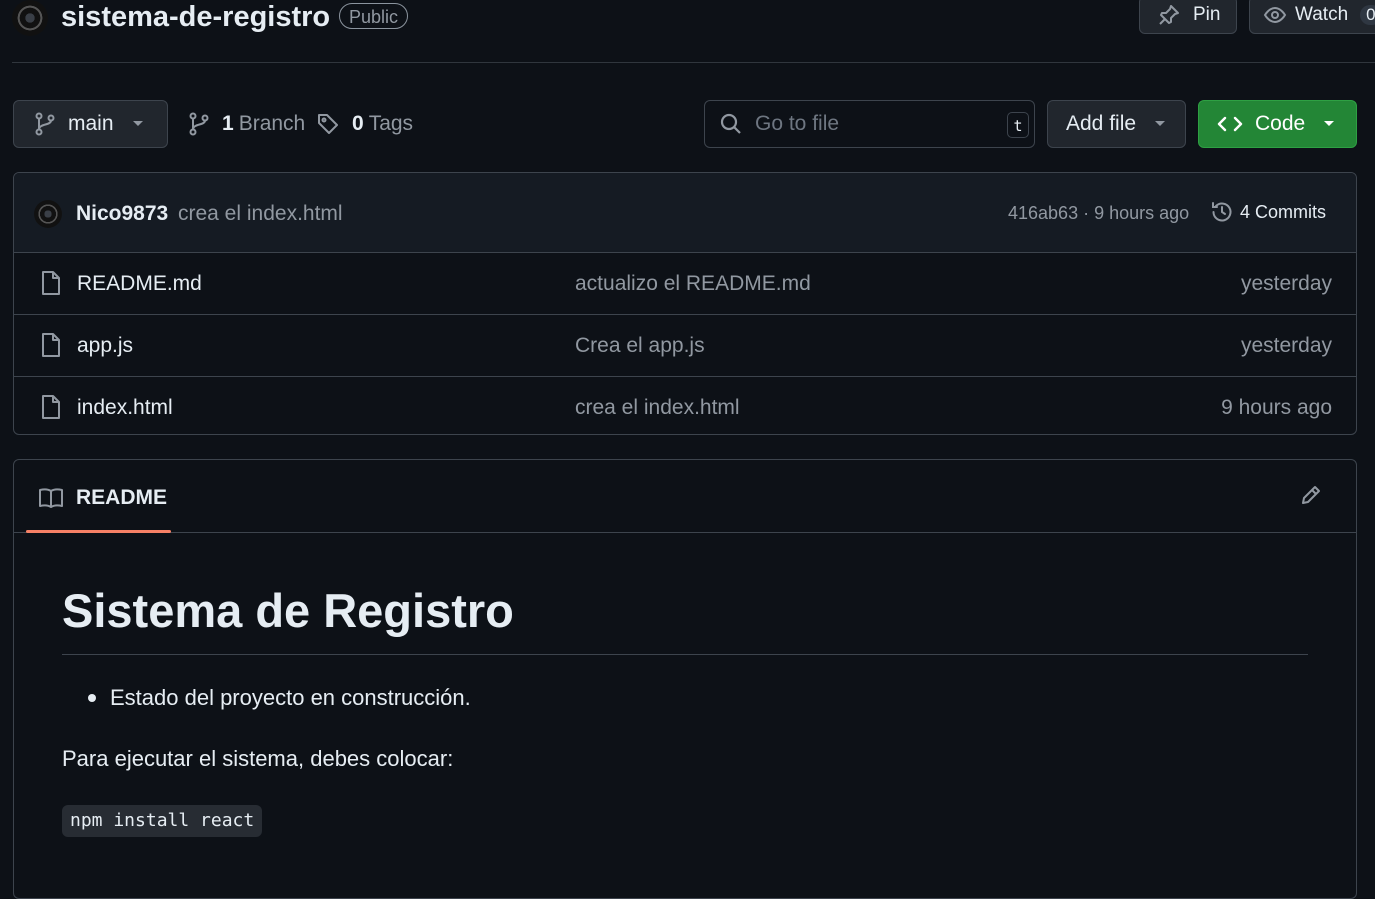 The image size is (1375, 899). Describe the element at coordinates (92, 698) in the screenshot. I see `bullet-dot` at that location.